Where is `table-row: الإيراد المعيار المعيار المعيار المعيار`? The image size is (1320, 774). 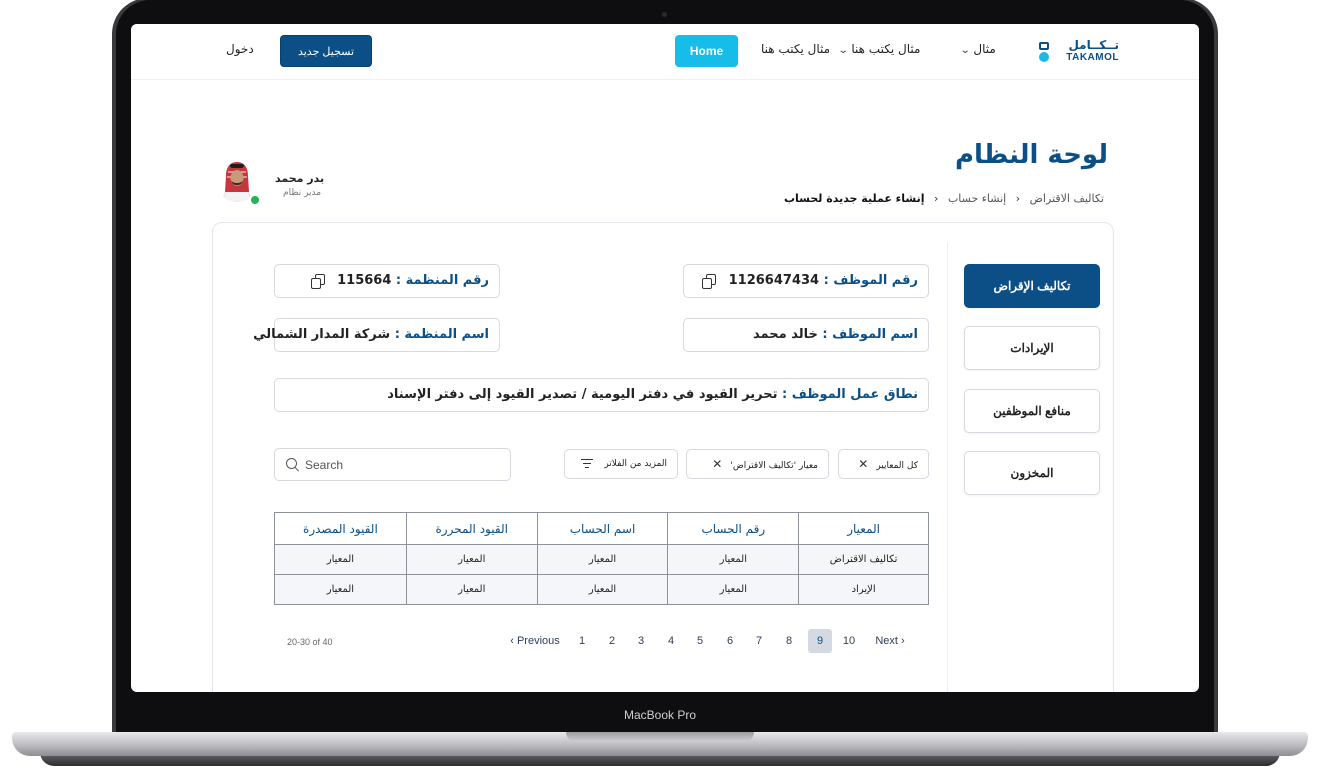
table-row: الإيراد المعيار المعيار المعيار المعيار is located at coordinates (601, 589).